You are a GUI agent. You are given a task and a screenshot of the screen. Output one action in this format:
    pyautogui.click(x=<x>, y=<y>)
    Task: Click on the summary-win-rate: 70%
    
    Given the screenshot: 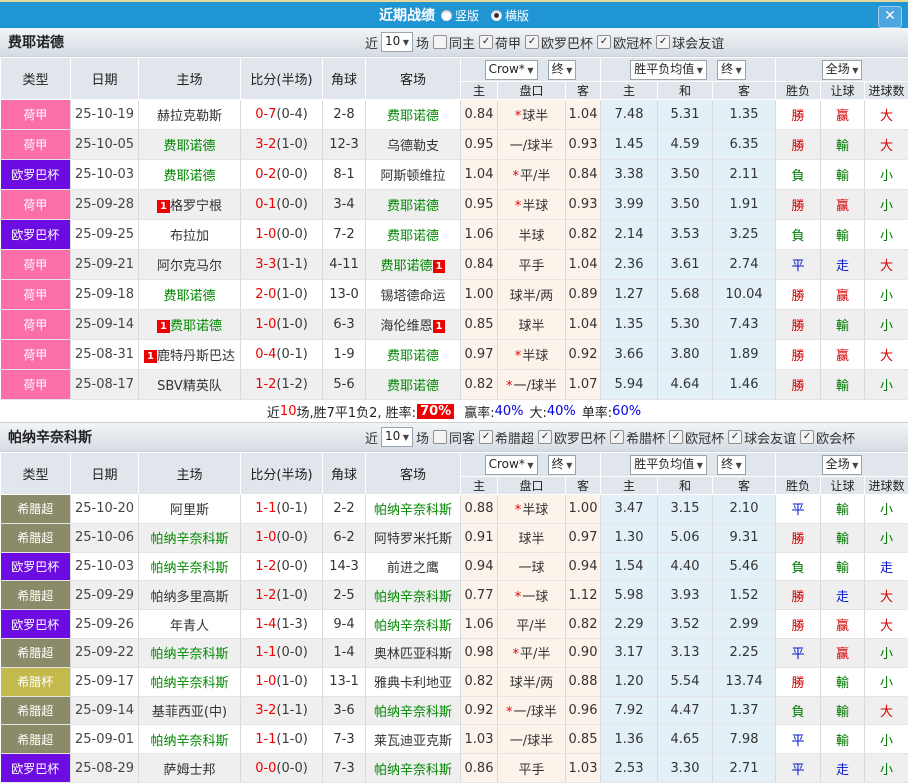 What is the action you would take?
    pyautogui.click(x=435, y=411)
    